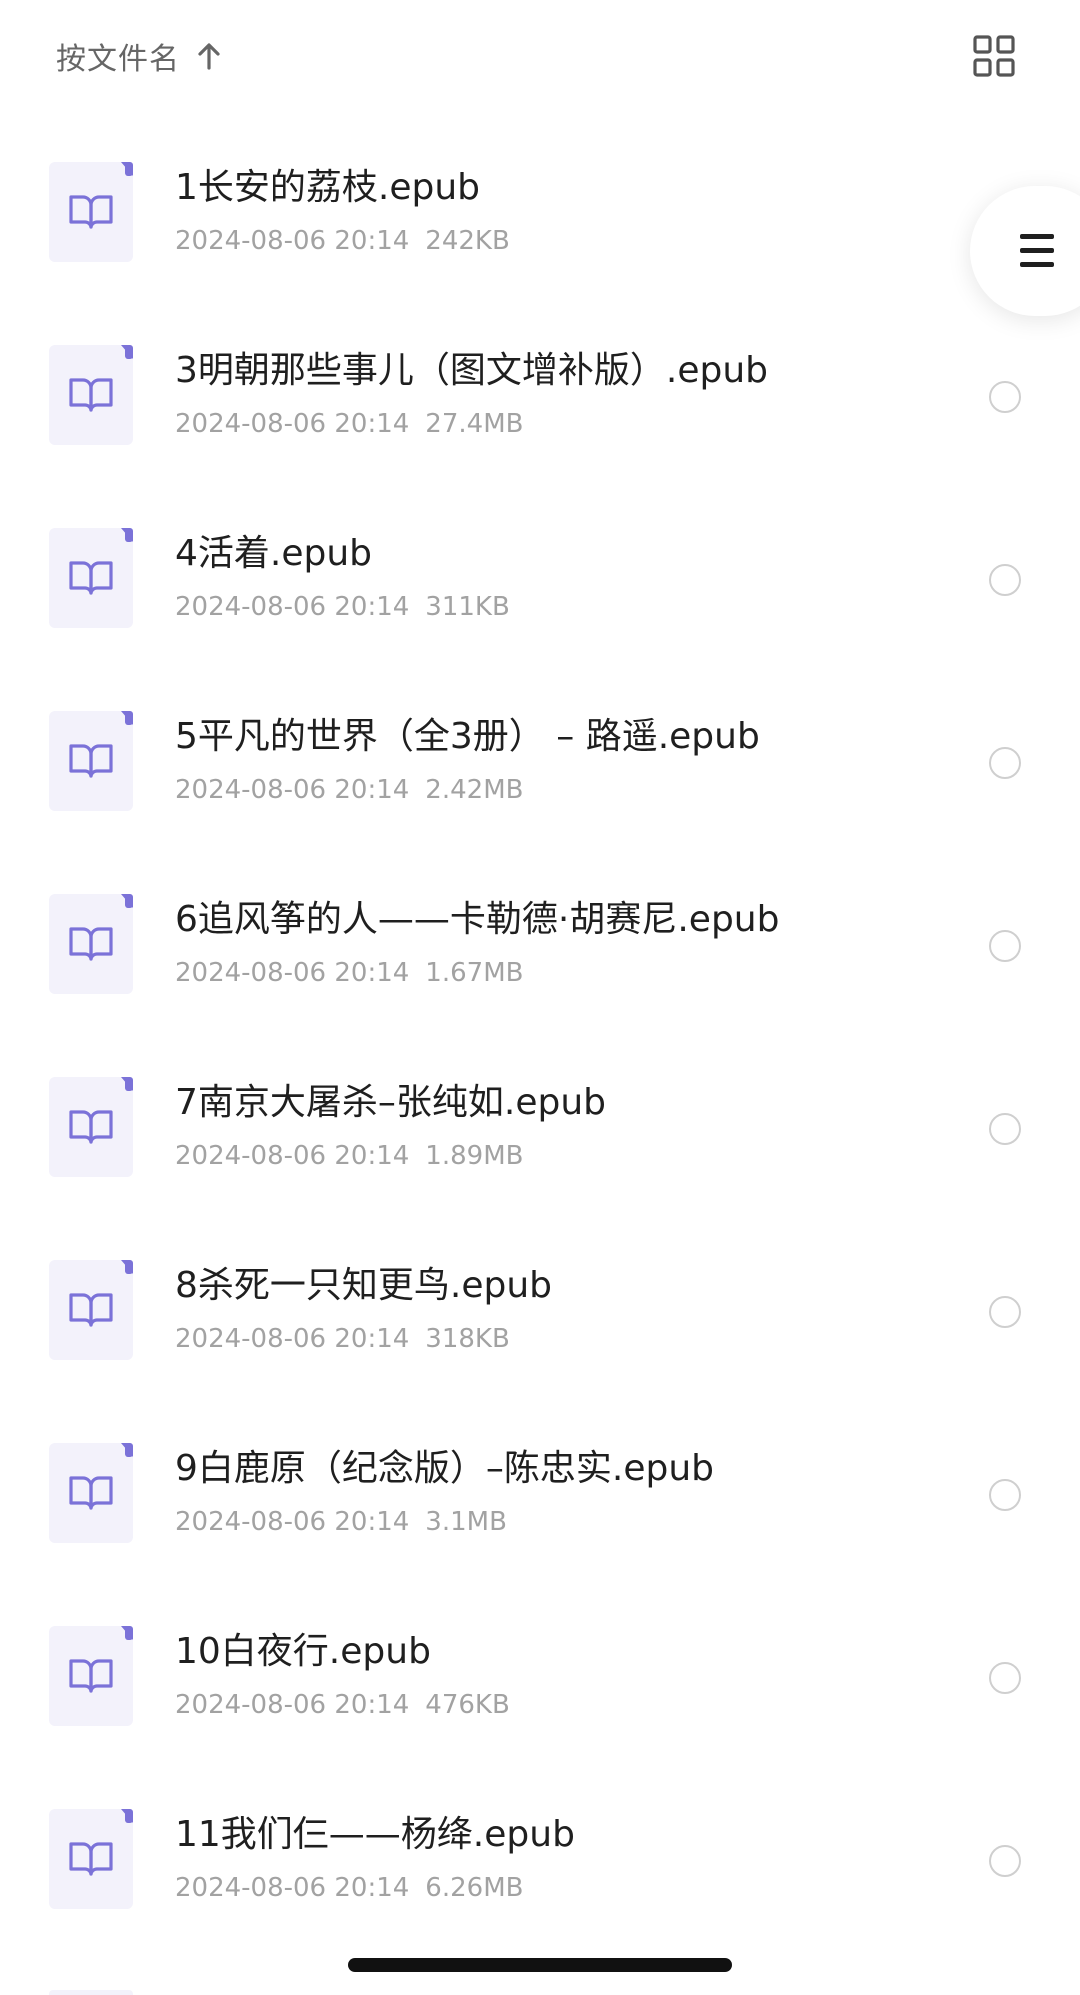 The width and height of the screenshot is (1080, 1995). I want to click on file-meta: 2024-08-06 20:14 1.89MB, so click(525, 1156).